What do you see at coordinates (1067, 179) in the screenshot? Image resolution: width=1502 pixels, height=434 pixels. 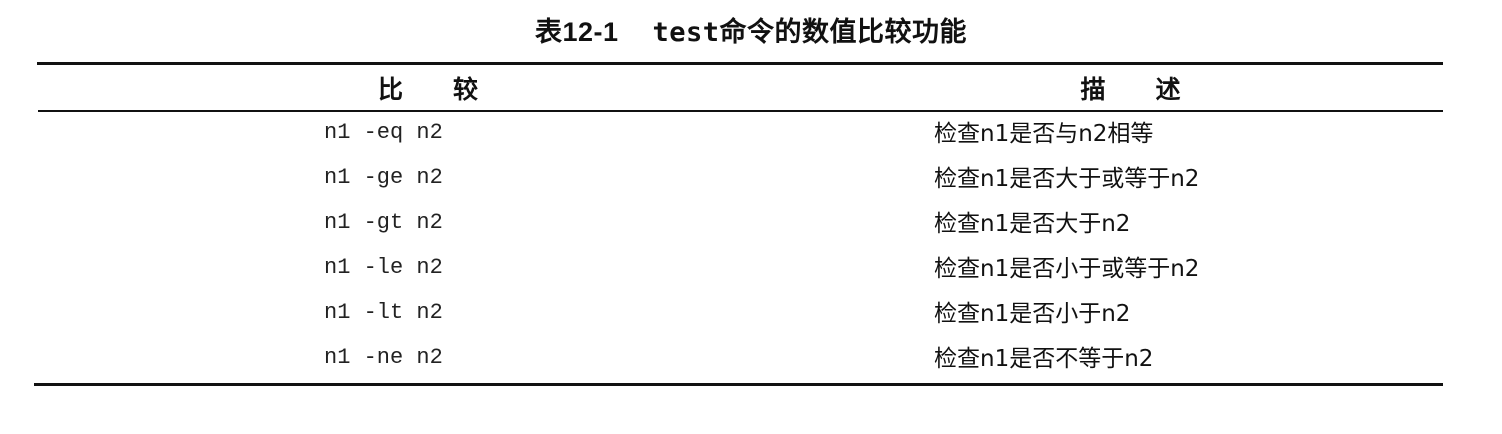 I see `description-cell: 检查n1是否大于或等于n2` at bounding box center [1067, 179].